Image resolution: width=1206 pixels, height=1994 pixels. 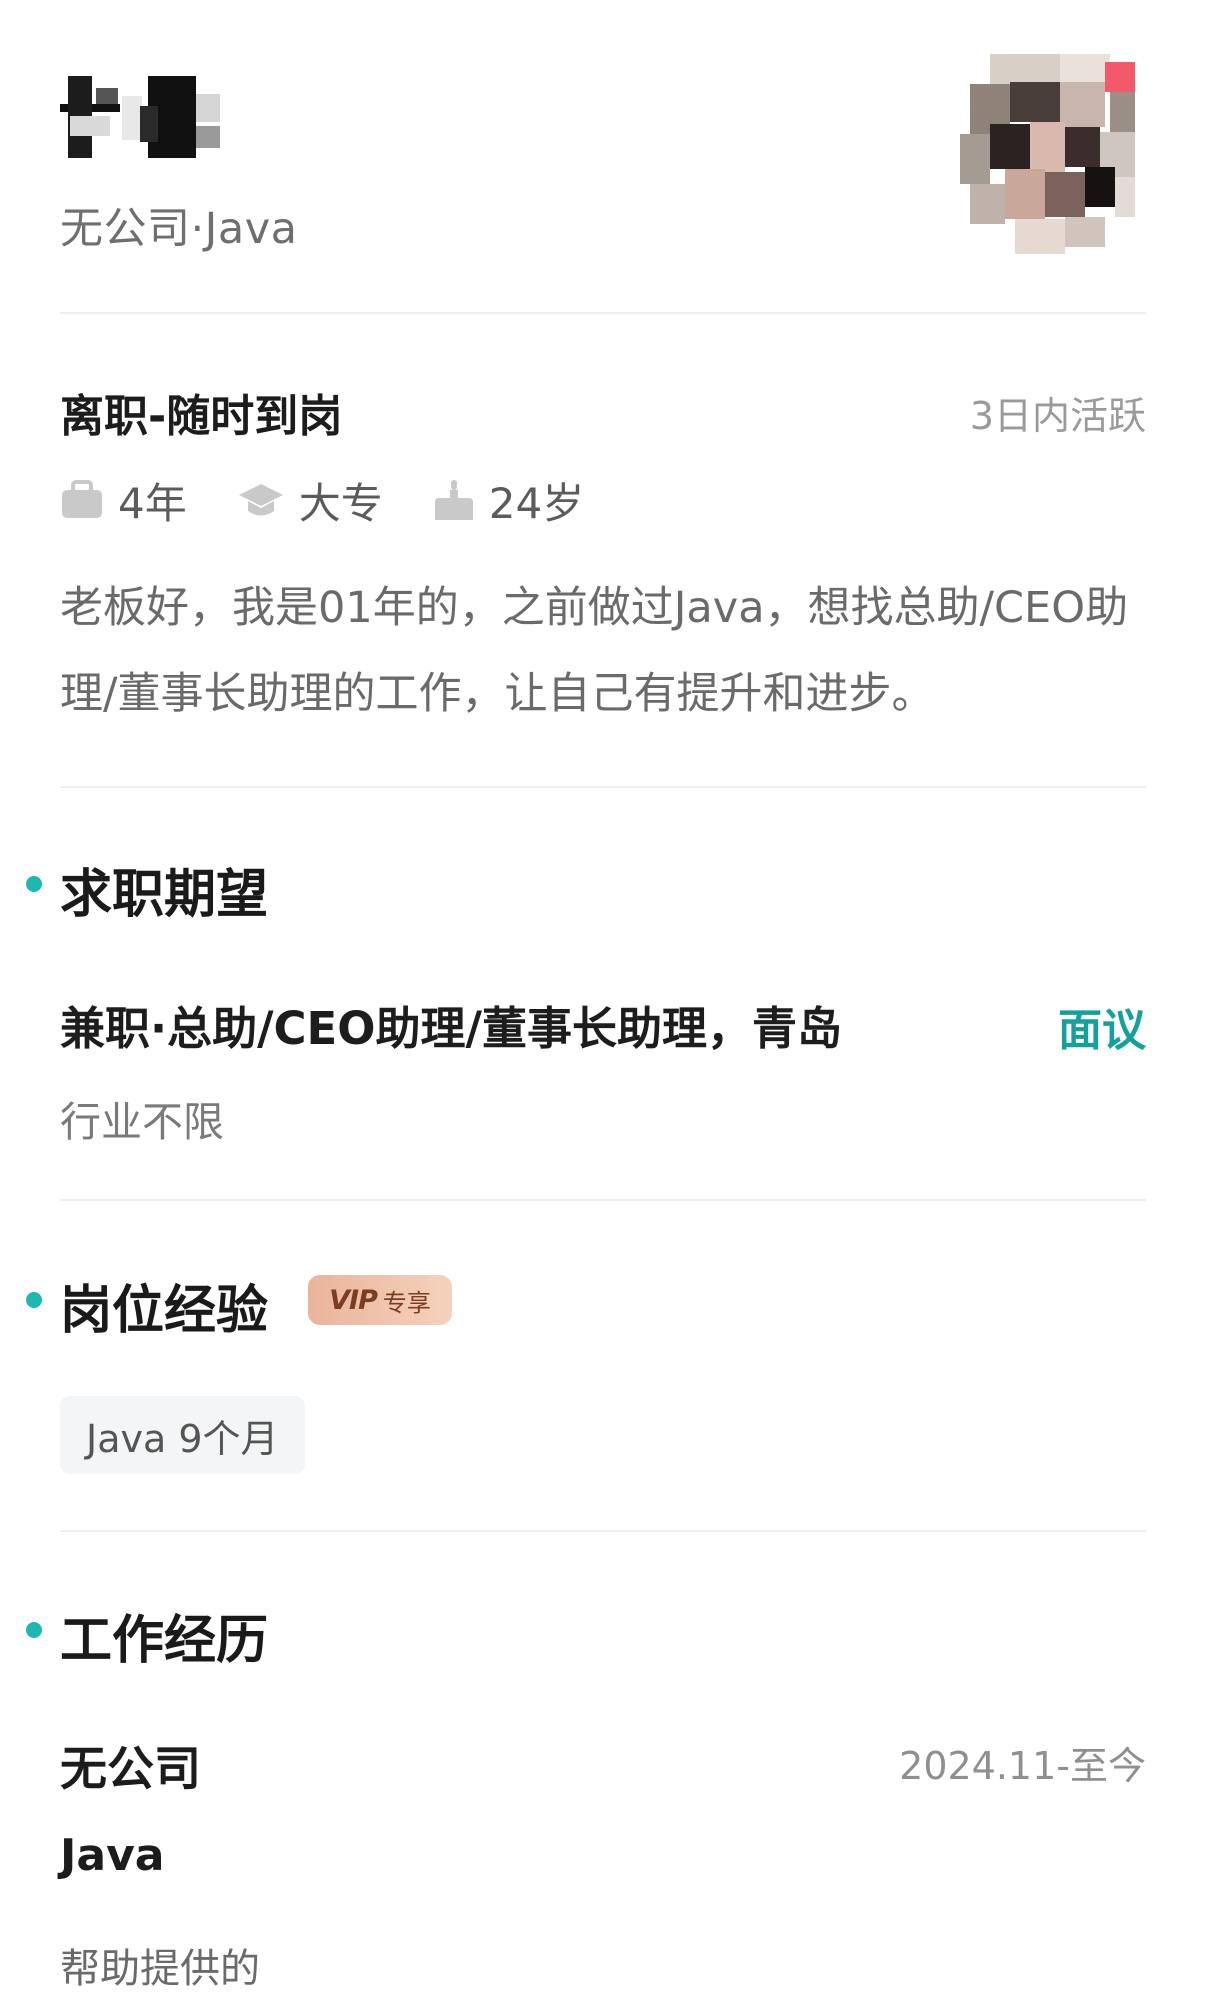 I want to click on header-divider, so click(x=603, y=313).